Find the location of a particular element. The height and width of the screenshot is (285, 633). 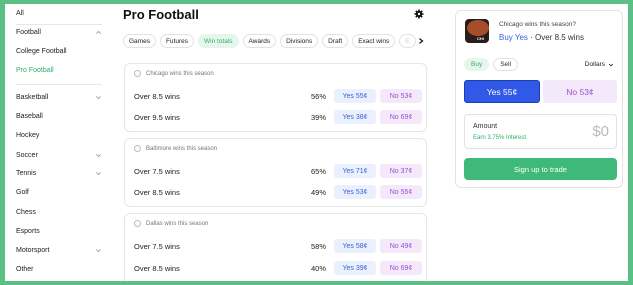

sidebar-item-label: College Football is located at coordinates (41, 51).